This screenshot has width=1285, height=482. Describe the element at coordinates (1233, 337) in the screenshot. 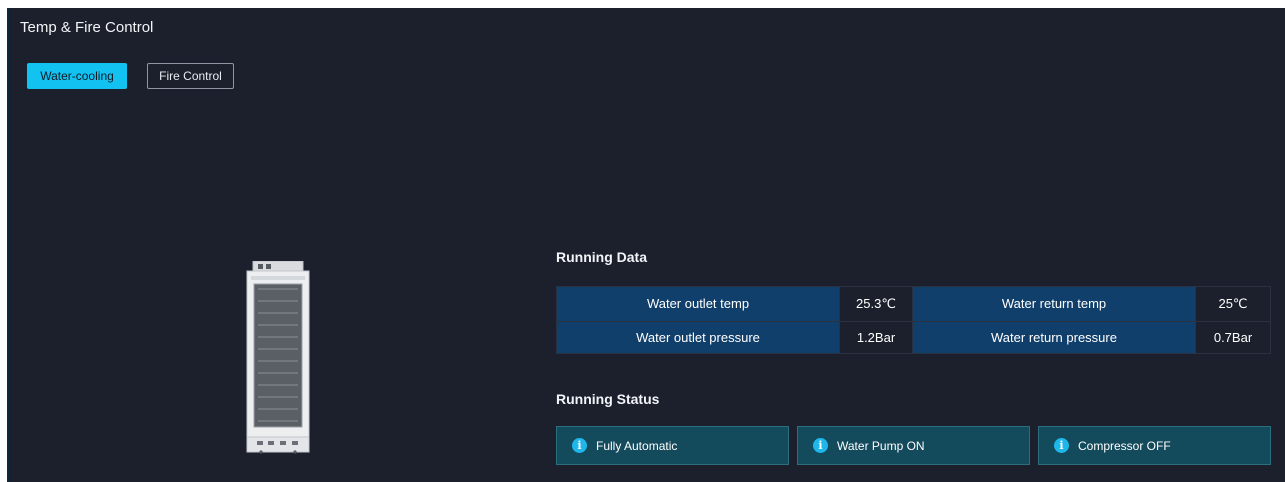

I see `water-return-pressure-value: 0.7Bar` at that location.